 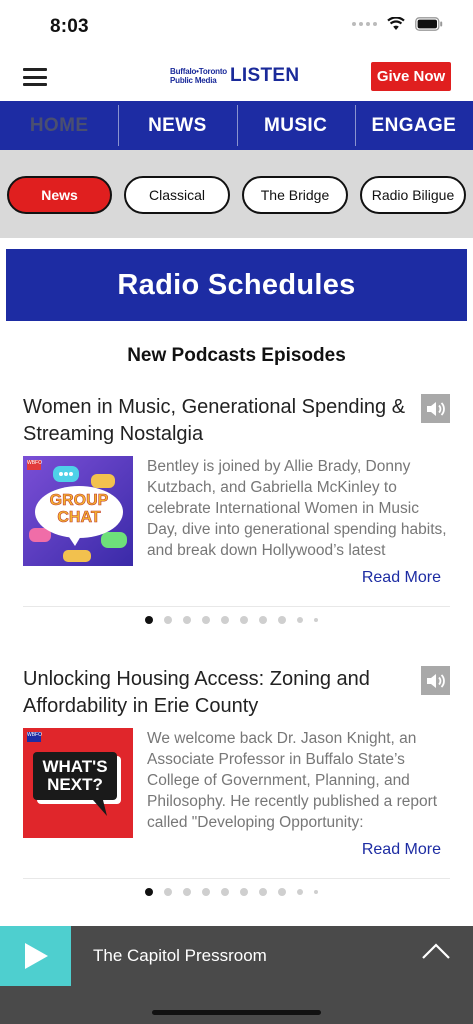 I want to click on episode-thumbnail-whats-next: WHAT'S NEXT? WBFO, so click(x=78, y=783).